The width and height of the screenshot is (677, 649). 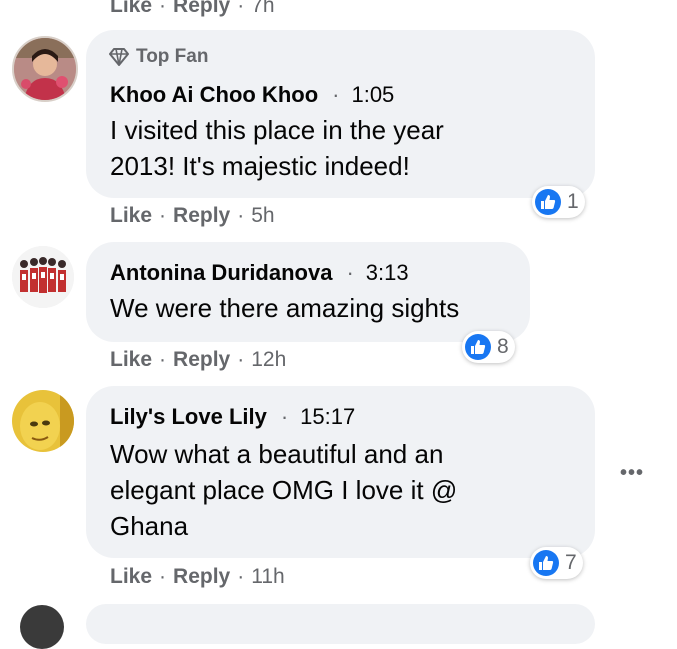 I want to click on top-fan-label: Top Fan, so click(x=172, y=56).